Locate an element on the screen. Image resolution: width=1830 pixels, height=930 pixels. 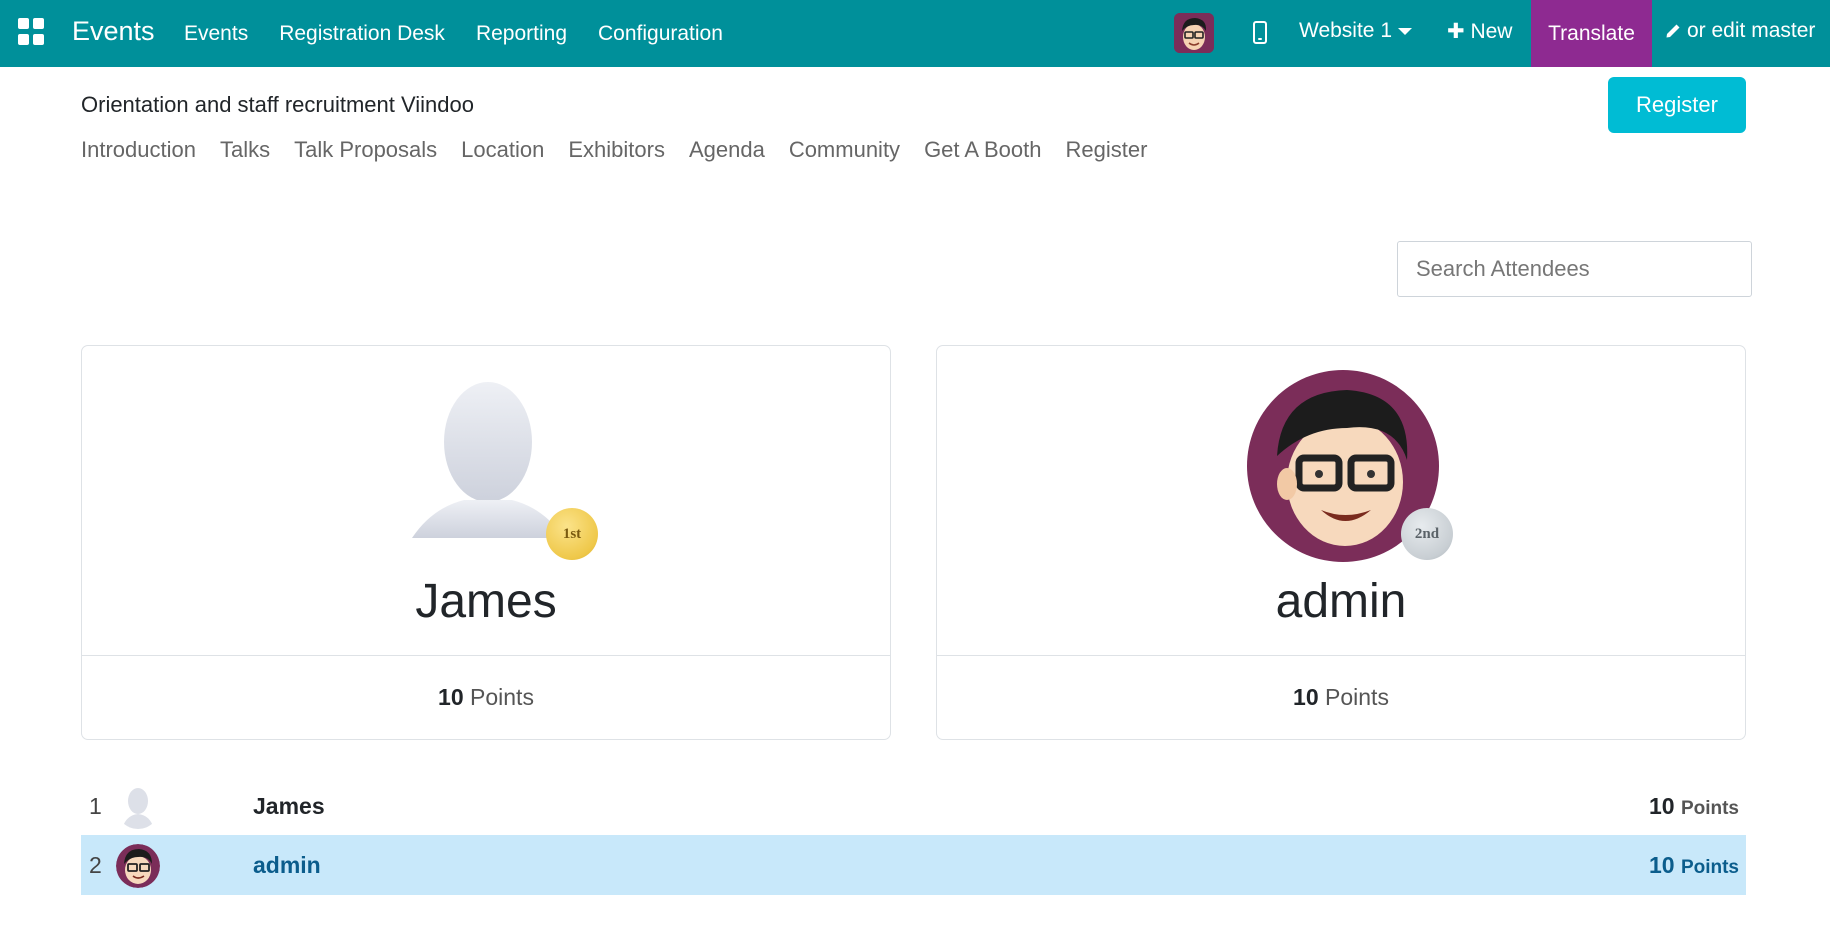
tab-register: Register is located at coordinates (1107, 150).